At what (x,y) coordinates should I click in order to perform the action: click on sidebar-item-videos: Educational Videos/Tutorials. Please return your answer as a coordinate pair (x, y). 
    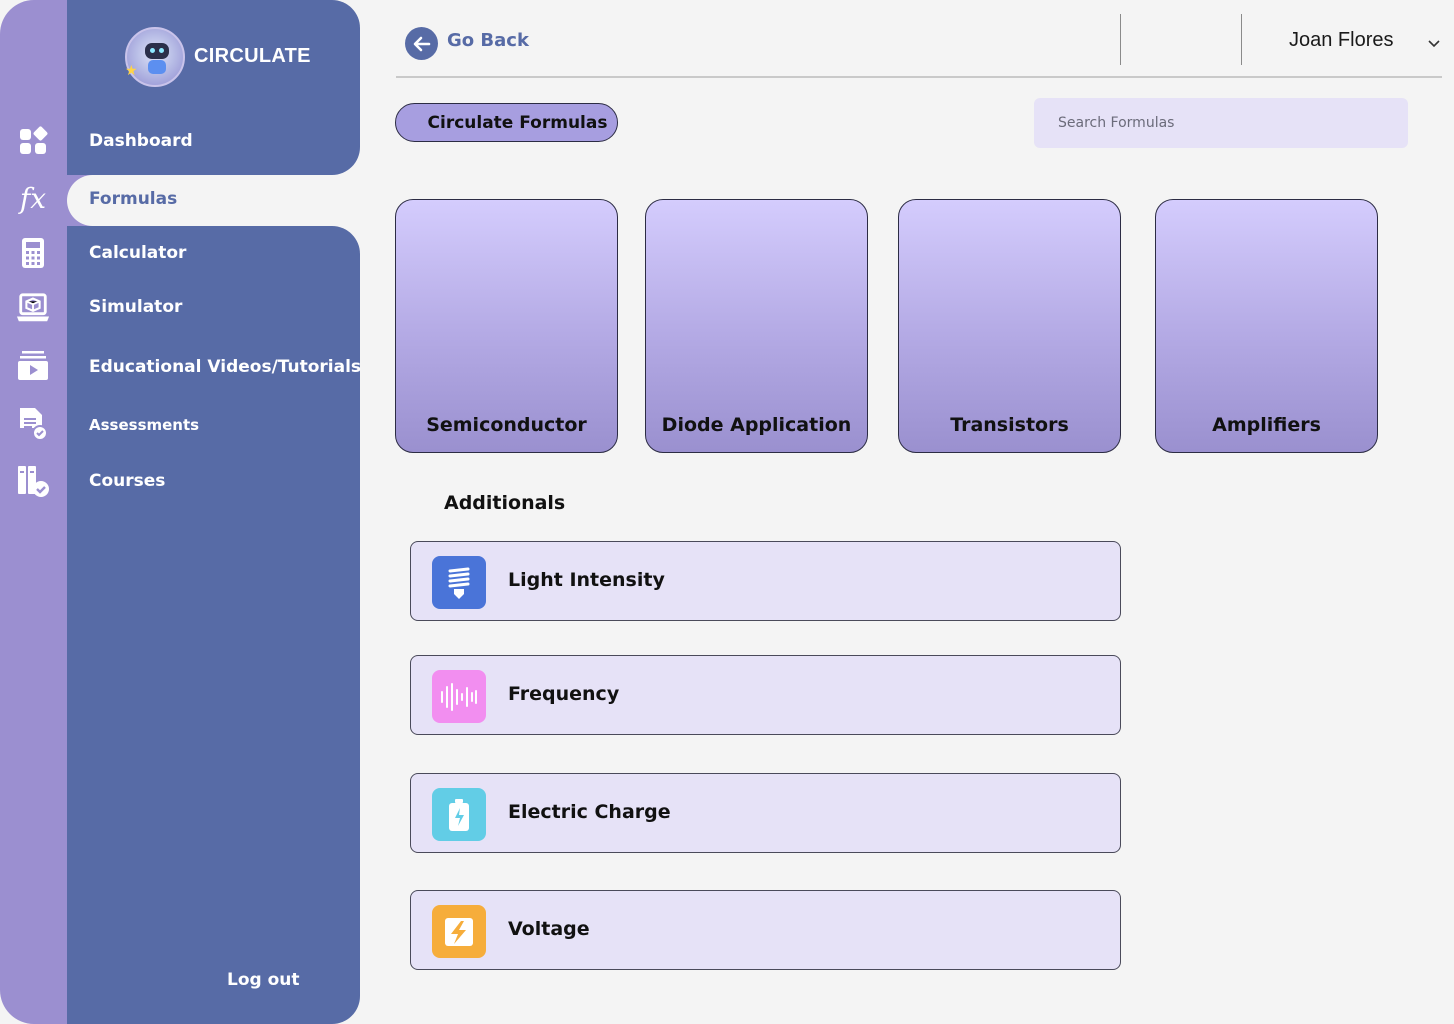
    Looking at the image, I should click on (225, 367).